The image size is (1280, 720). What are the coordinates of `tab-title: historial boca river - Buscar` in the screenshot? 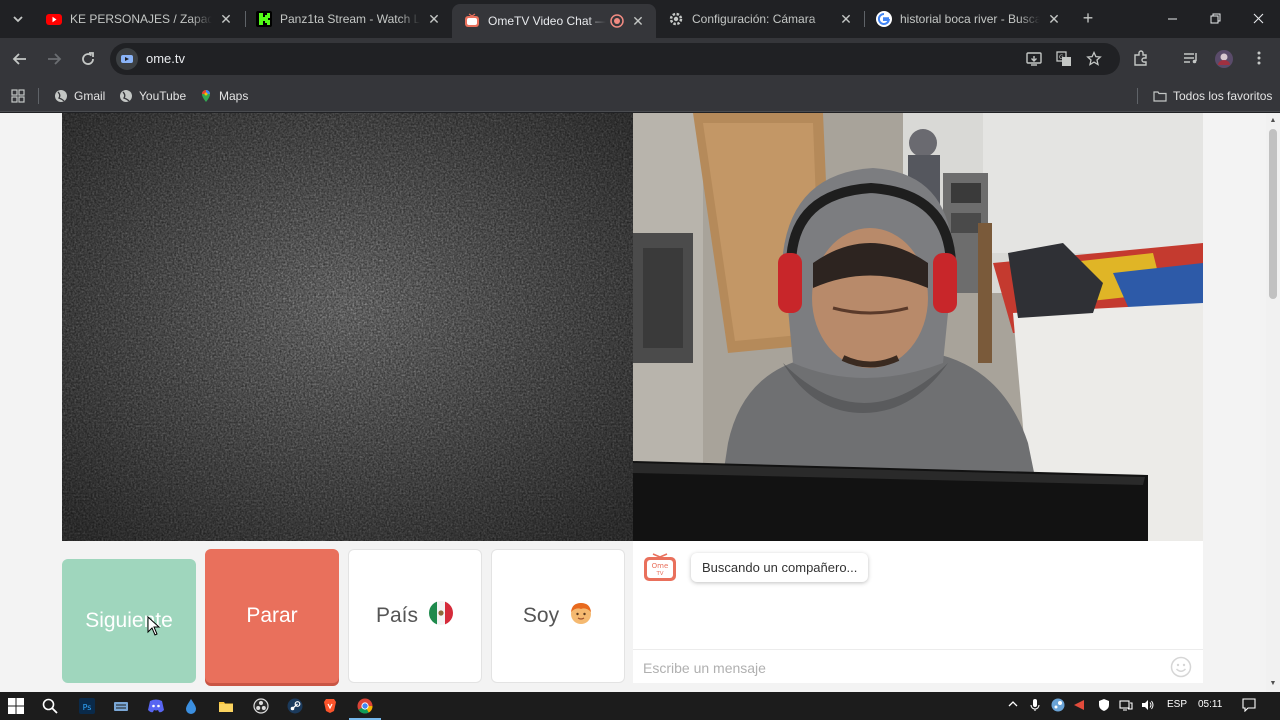 It's located at (970, 19).